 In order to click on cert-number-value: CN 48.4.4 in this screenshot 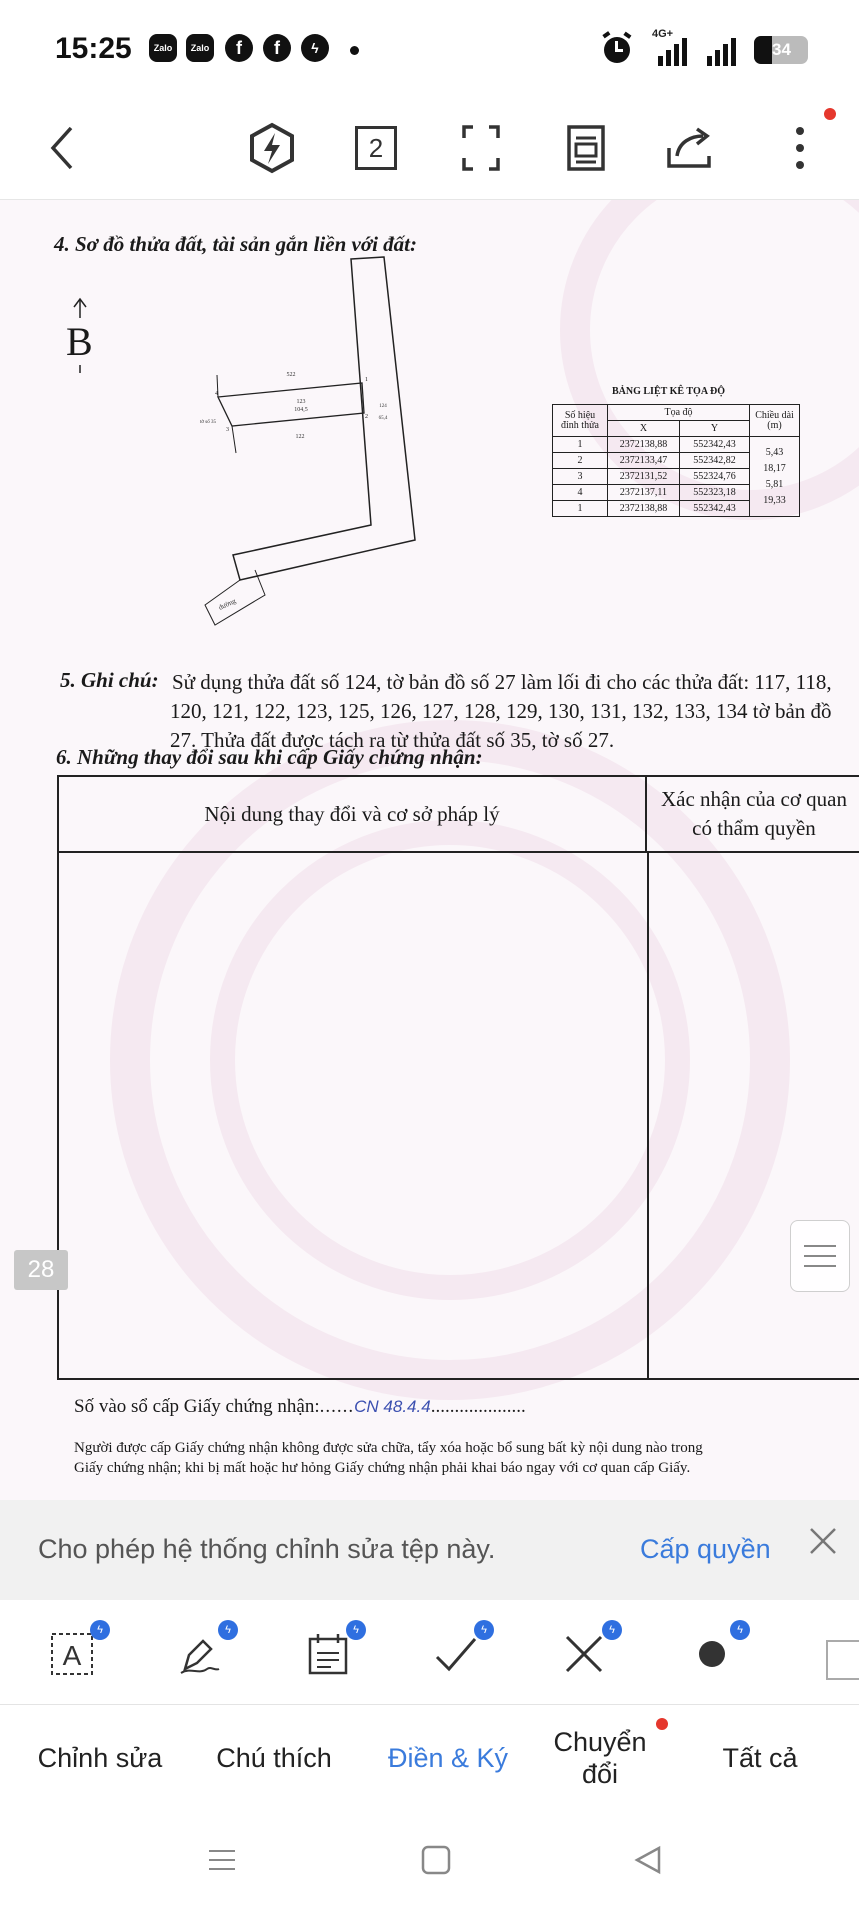, I will do `click(392, 1406)`.